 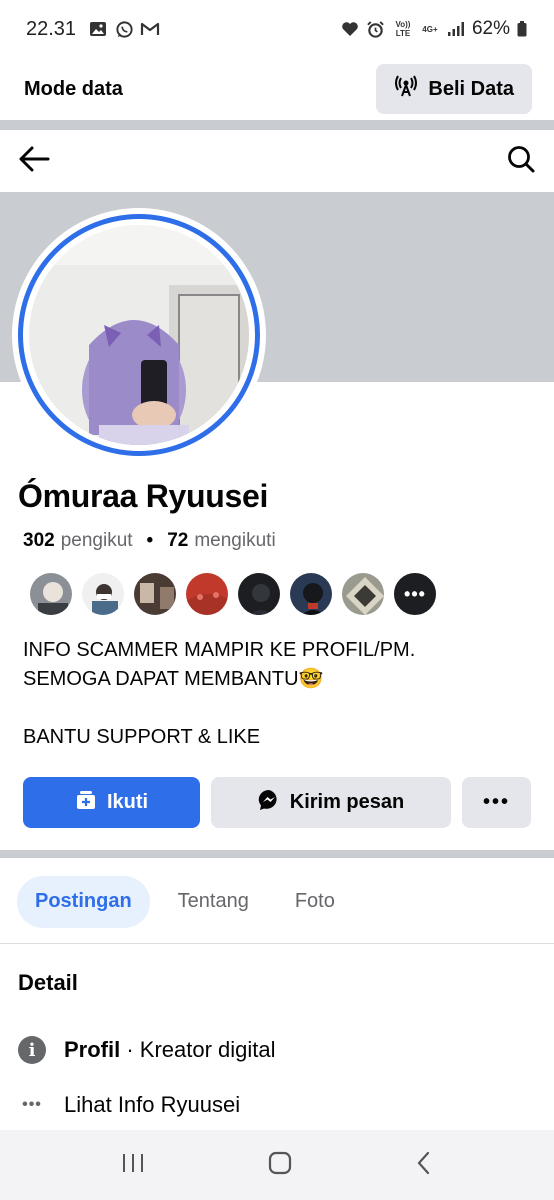 I want to click on avatar-image, so click(x=139, y=335).